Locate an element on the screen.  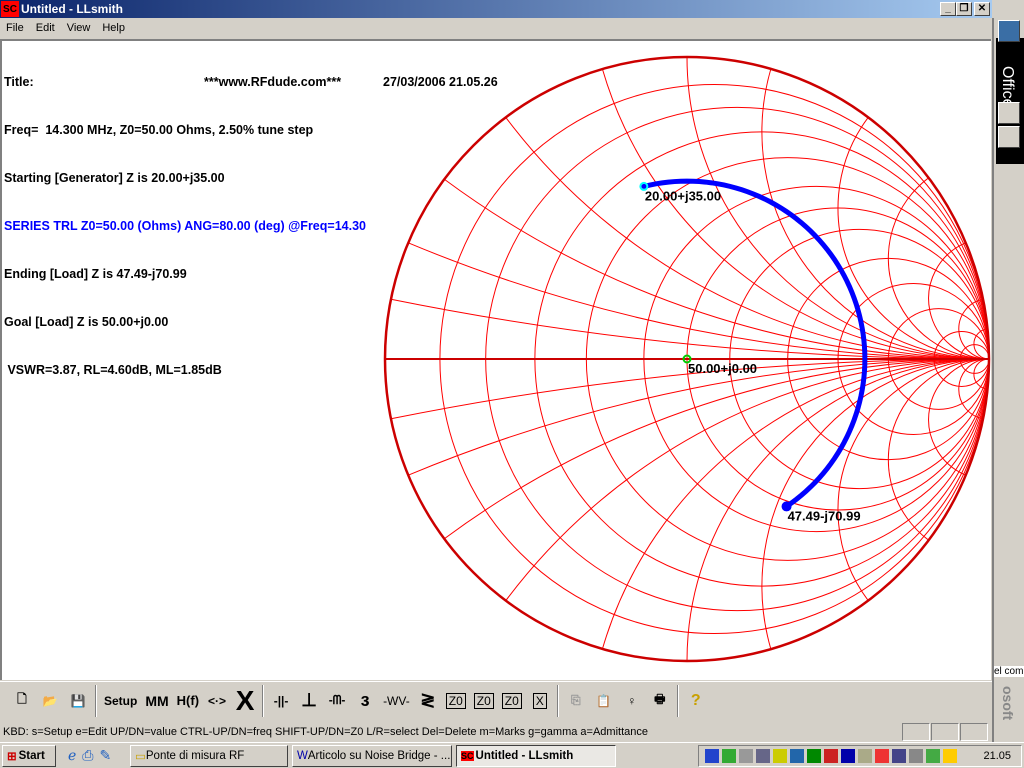
save-icon: 💾 is located at coordinates (78, 701).